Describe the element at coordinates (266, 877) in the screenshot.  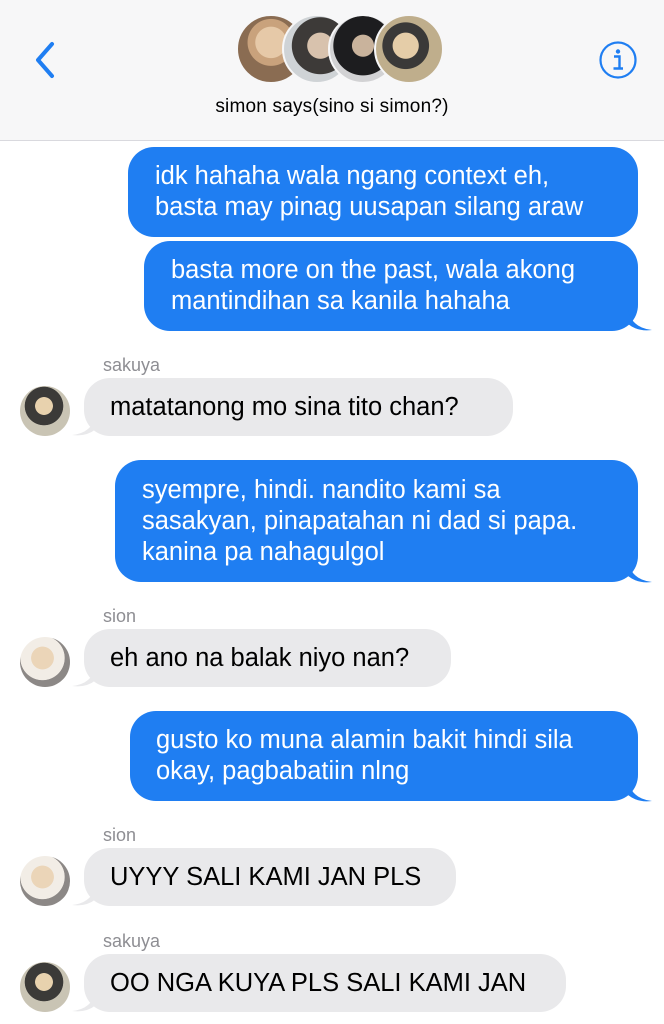
I see `message-line: UYYY SALI KAMI JAN PLS` at that location.